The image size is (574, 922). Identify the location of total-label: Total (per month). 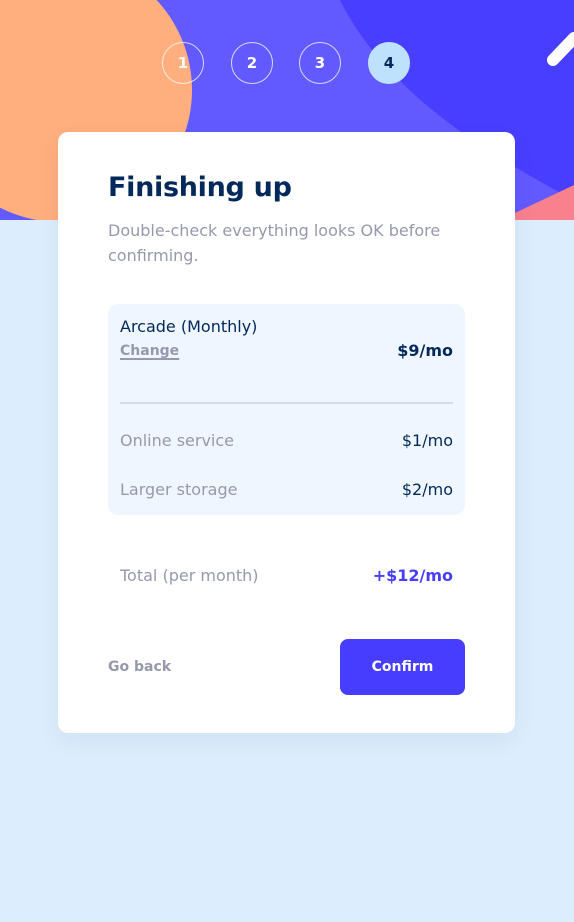
(189, 575).